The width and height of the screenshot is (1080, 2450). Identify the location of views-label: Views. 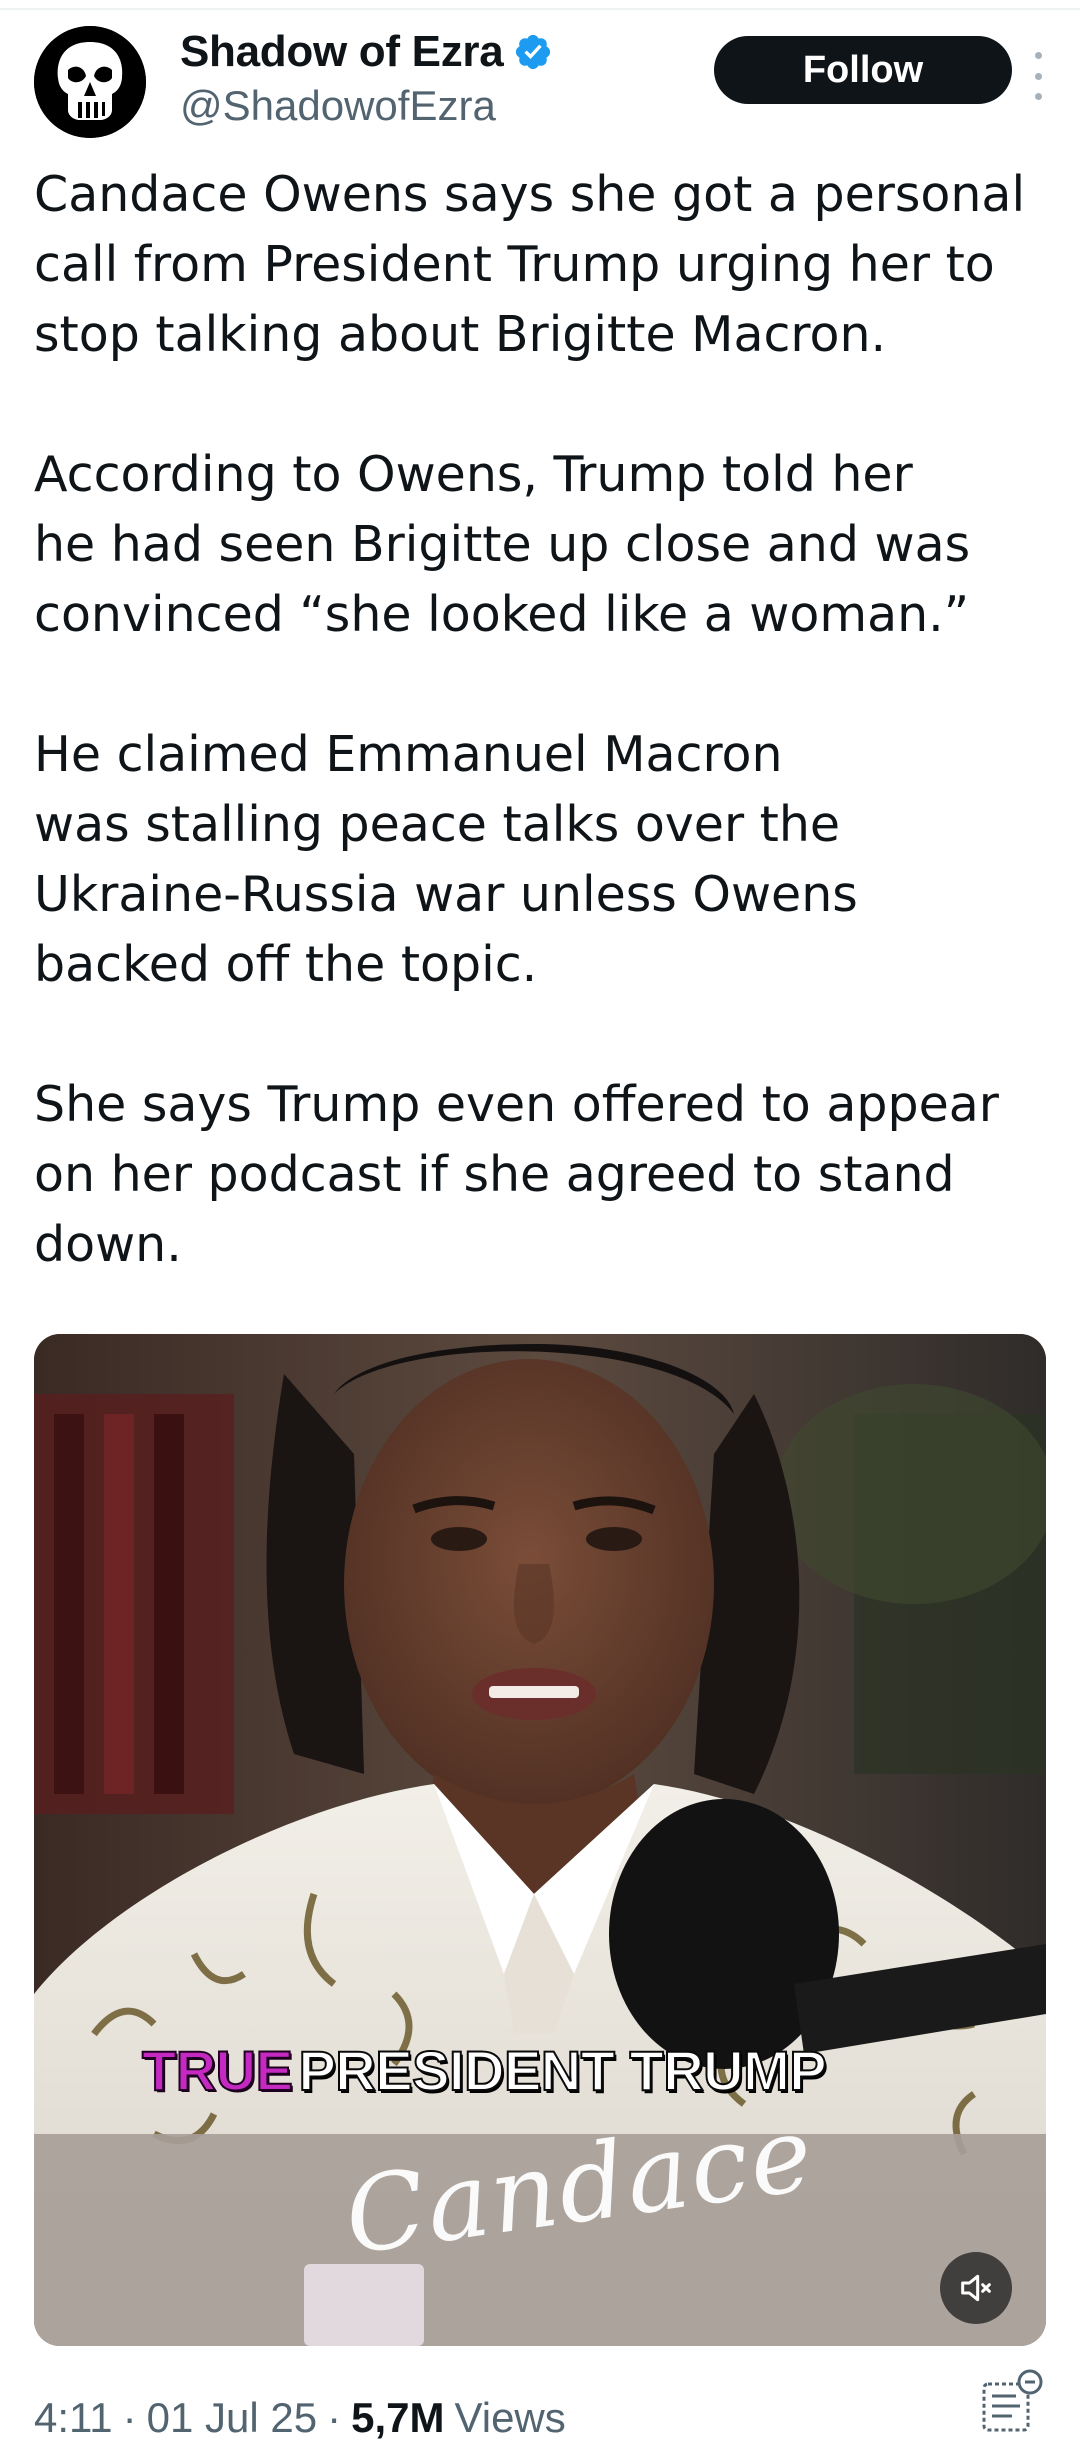
(510, 2417).